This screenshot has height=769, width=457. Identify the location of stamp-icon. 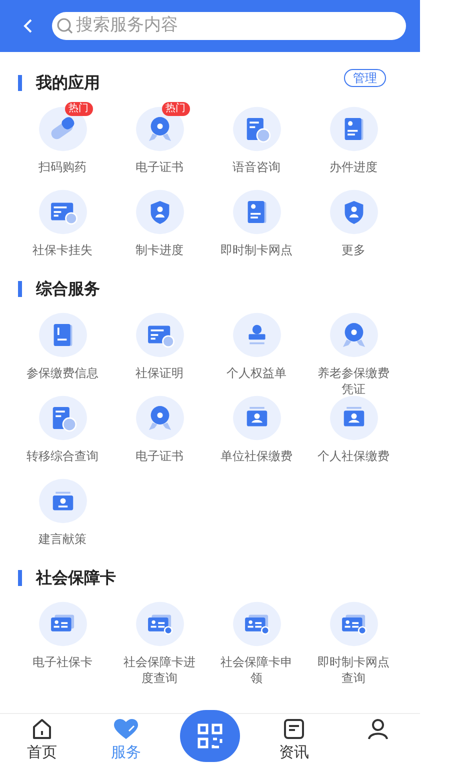
(256, 334).